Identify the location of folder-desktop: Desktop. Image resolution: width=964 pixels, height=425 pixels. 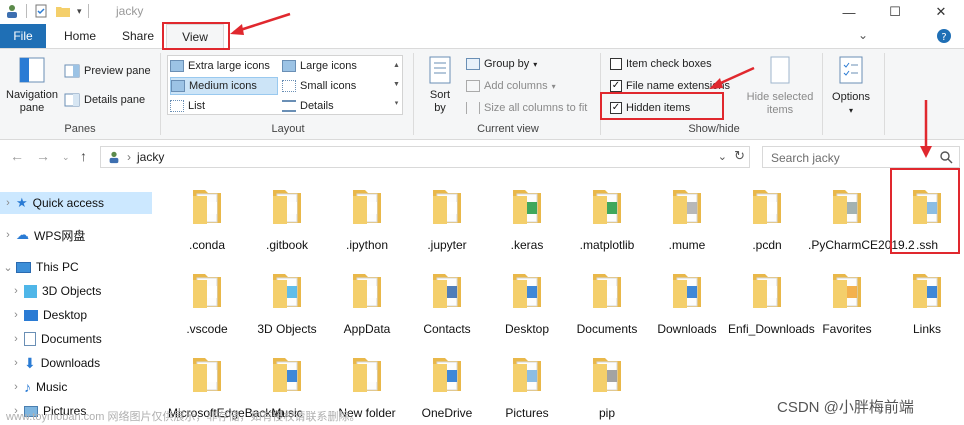
(527, 301).